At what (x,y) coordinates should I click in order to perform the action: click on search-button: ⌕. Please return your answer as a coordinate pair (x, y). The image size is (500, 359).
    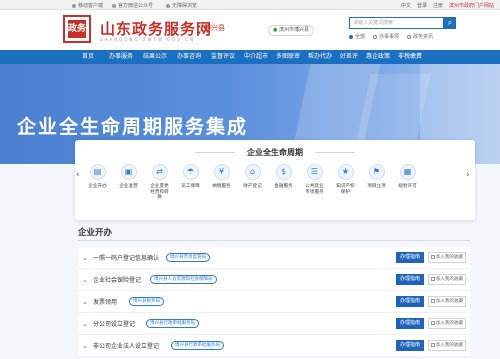
    Looking at the image, I should click on (450, 23).